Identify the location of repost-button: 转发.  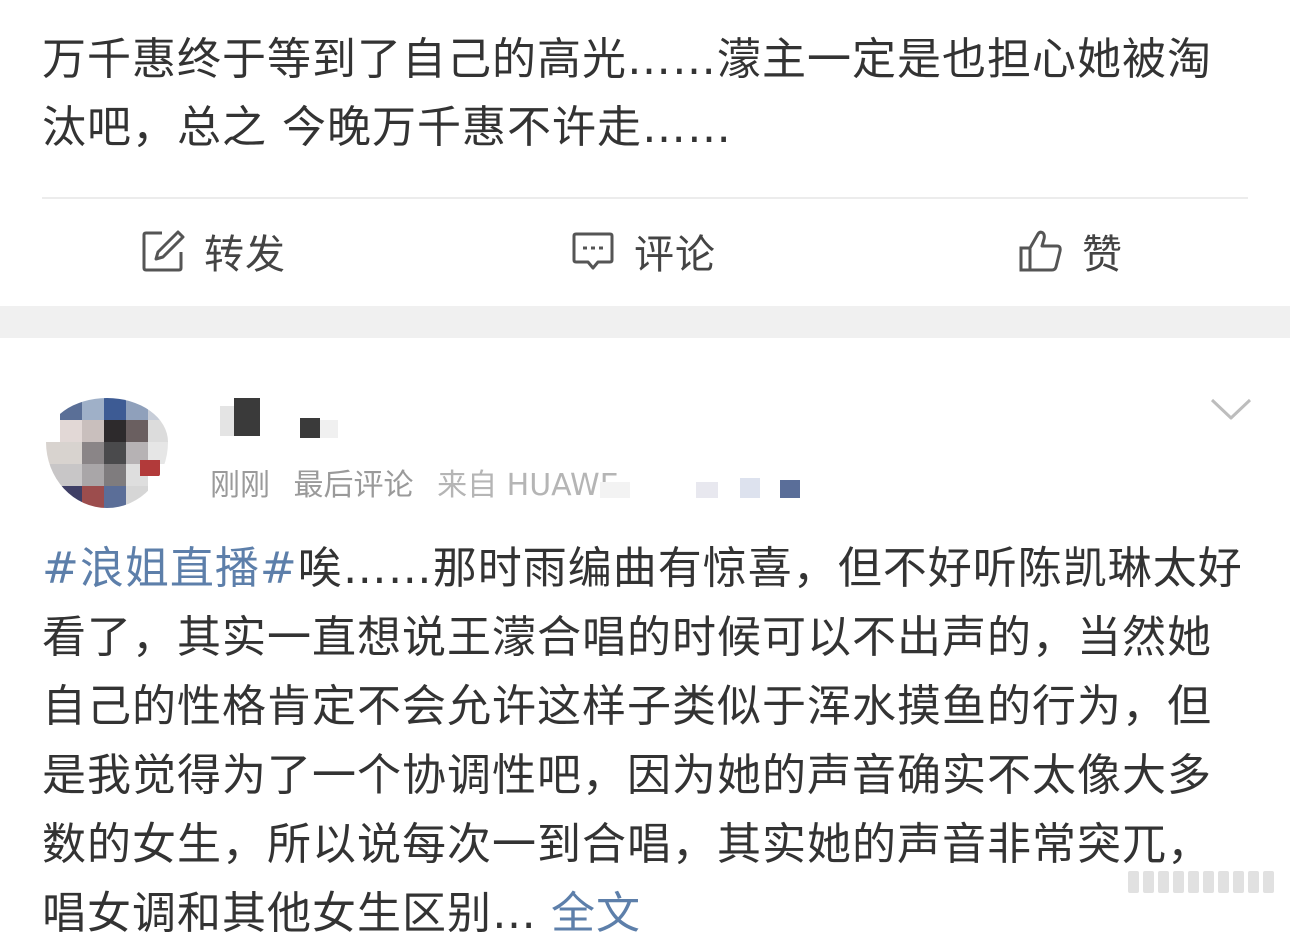
(213, 251).